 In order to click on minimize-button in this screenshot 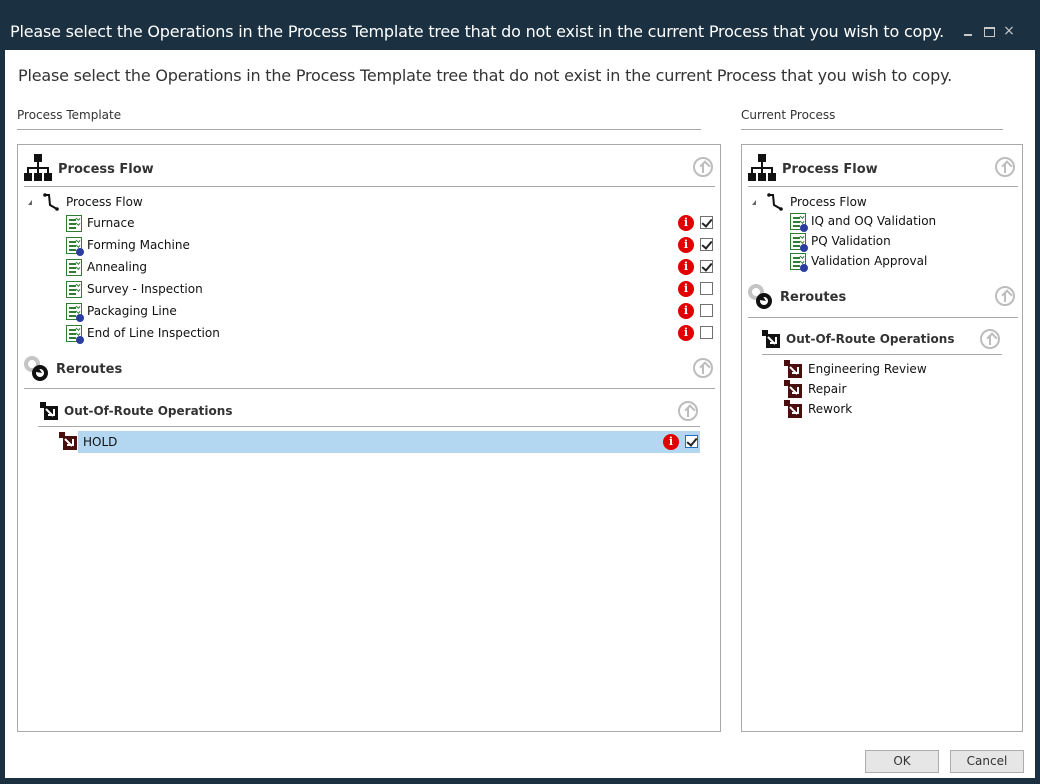, I will do `click(969, 31)`.